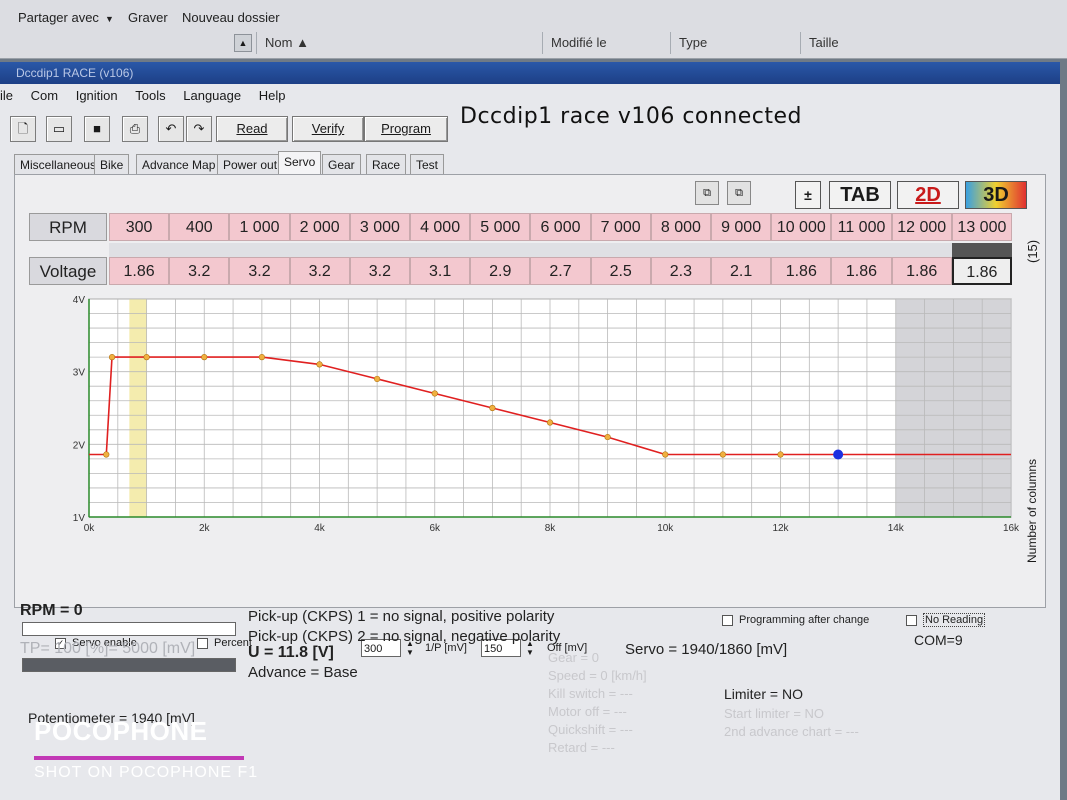 The height and width of the screenshot is (800, 1067). I want to click on undo-icon: ↶, so click(171, 129).